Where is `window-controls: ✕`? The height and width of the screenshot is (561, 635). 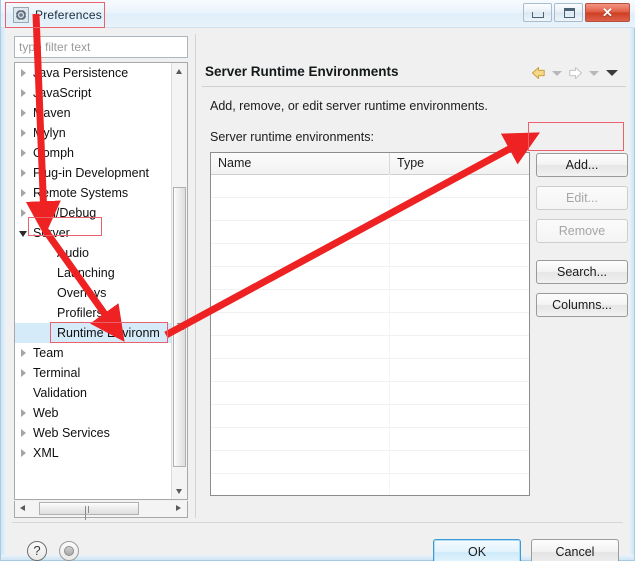 window-controls: ✕ is located at coordinates (576, 12).